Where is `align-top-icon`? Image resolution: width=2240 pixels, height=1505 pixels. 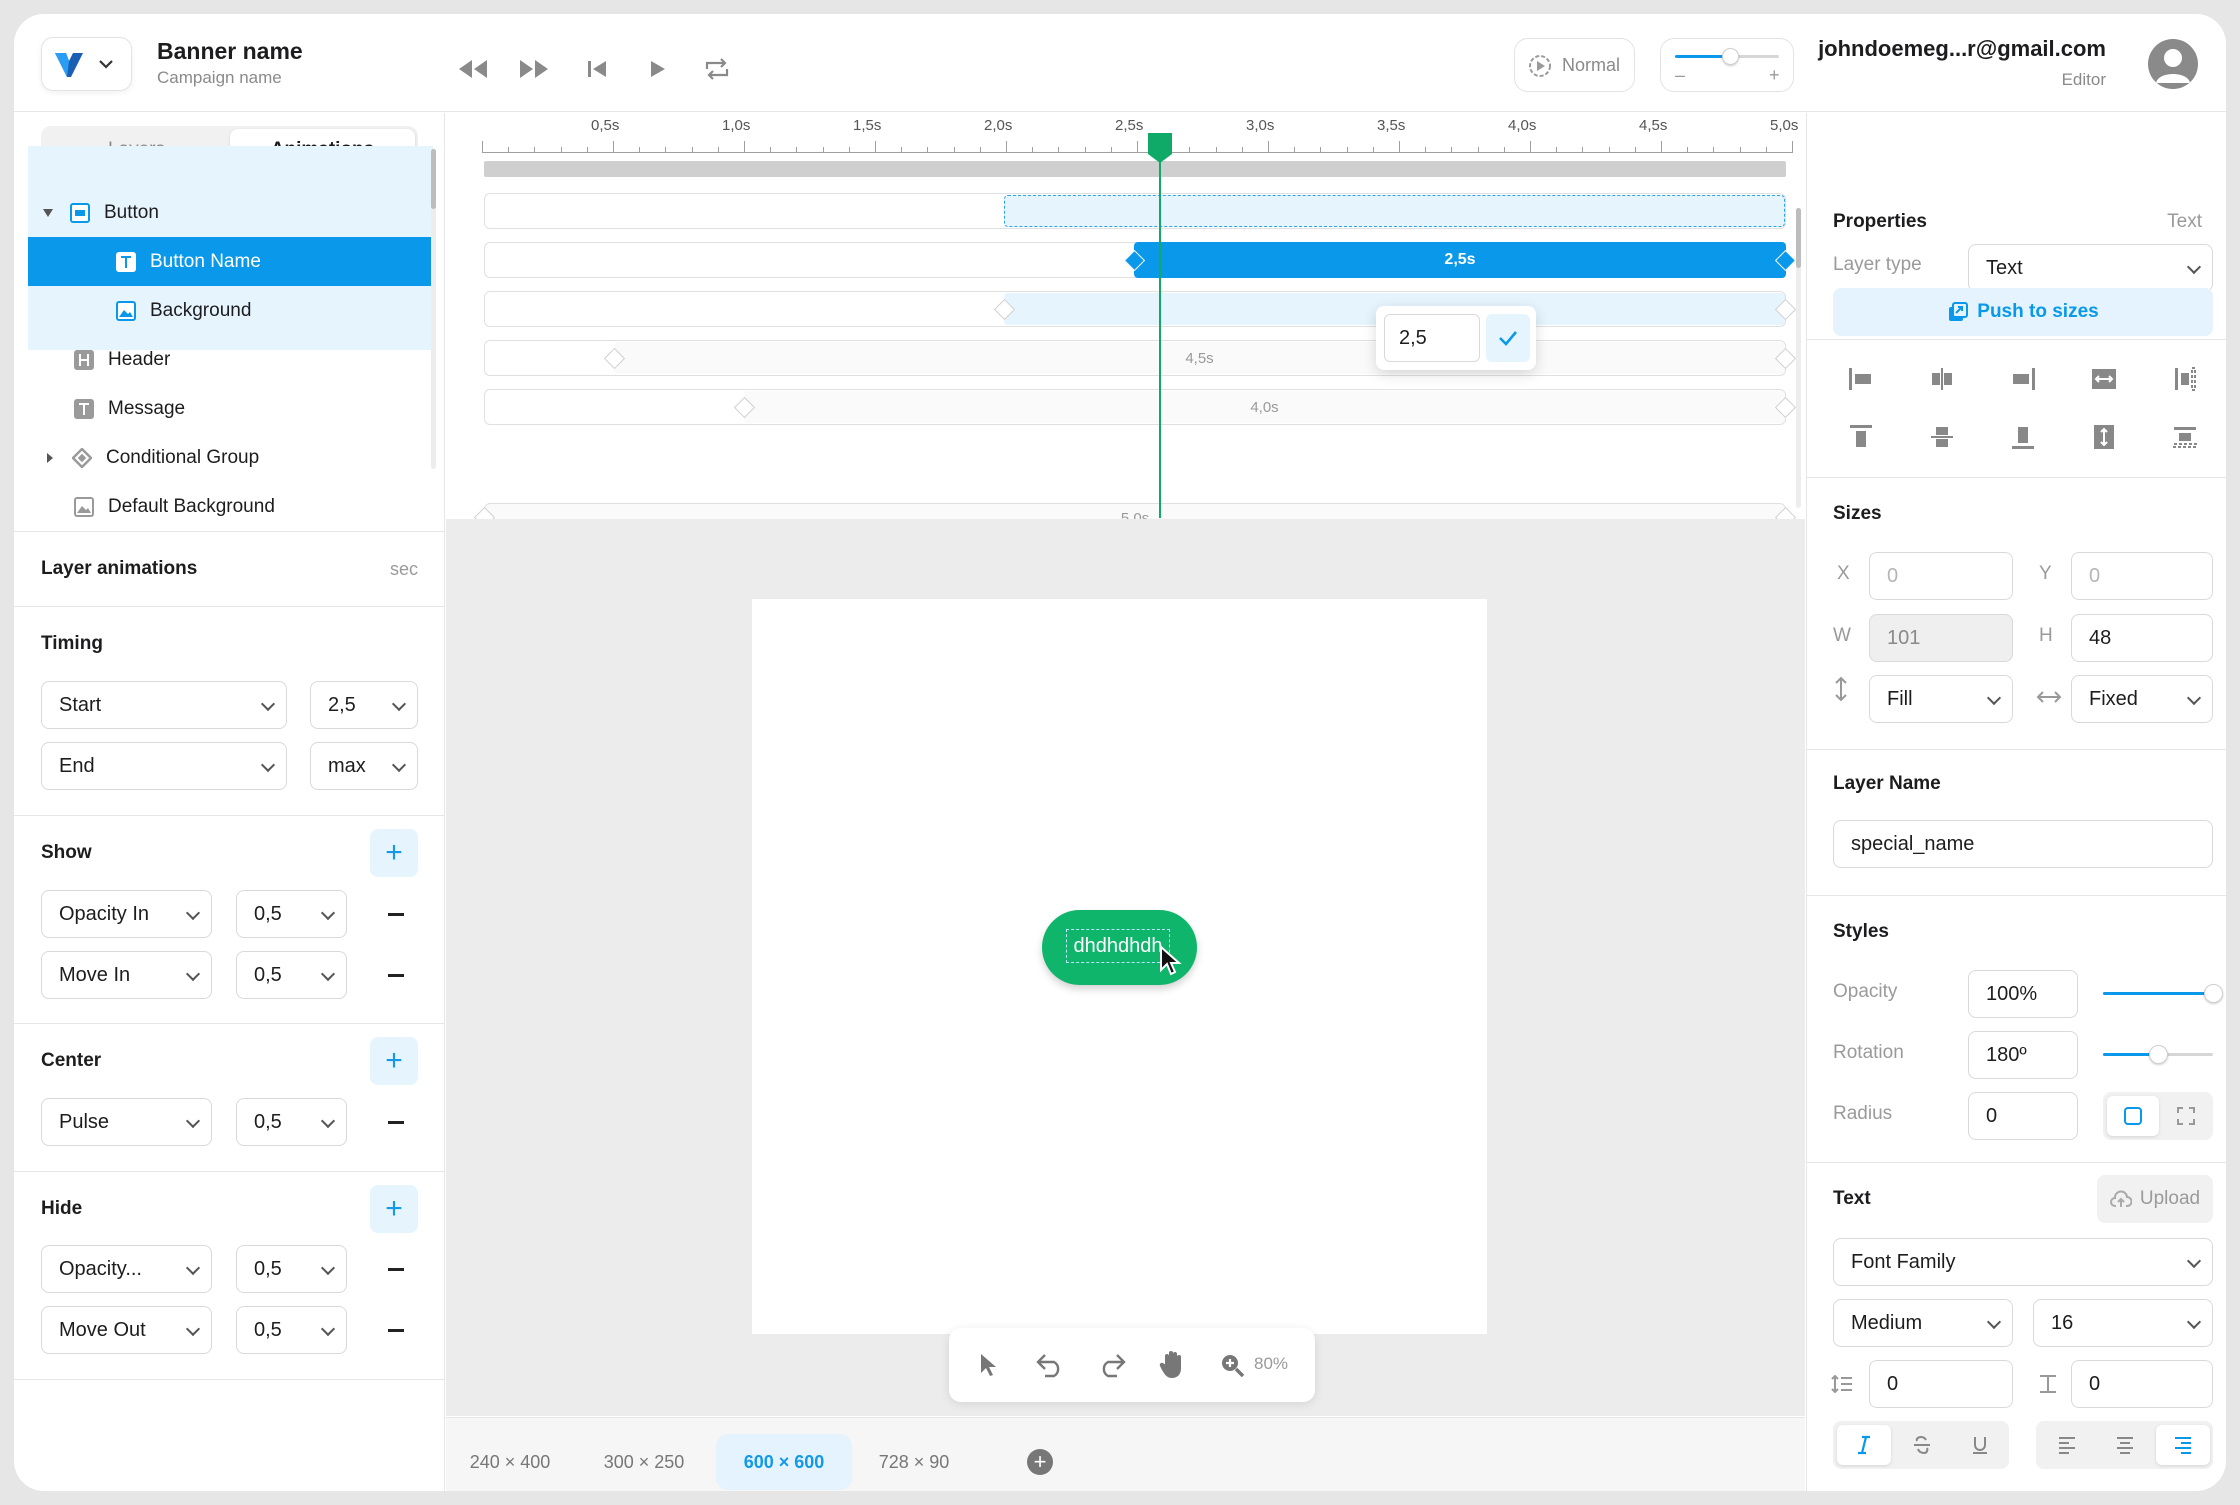
align-top-icon is located at coordinates (1861, 437).